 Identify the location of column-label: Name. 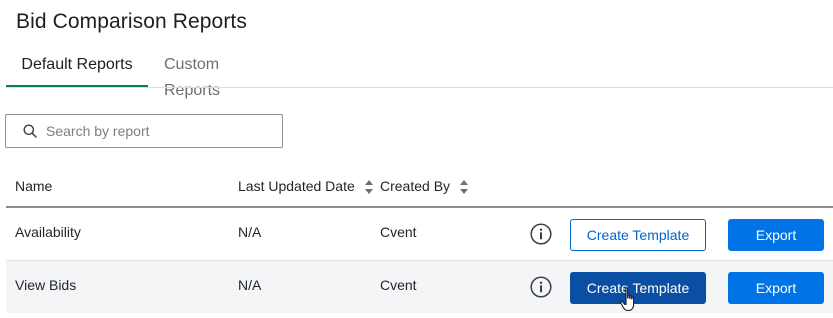
(34, 186).